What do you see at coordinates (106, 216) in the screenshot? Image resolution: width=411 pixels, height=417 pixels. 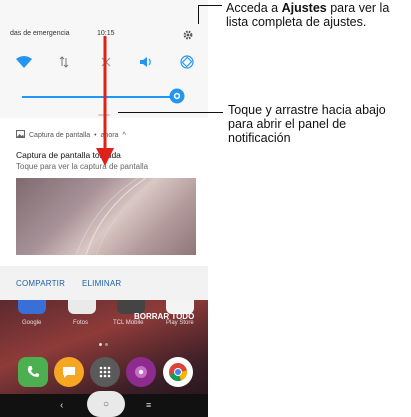 I see `screenshot-thumbnail` at bounding box center [106, 216].